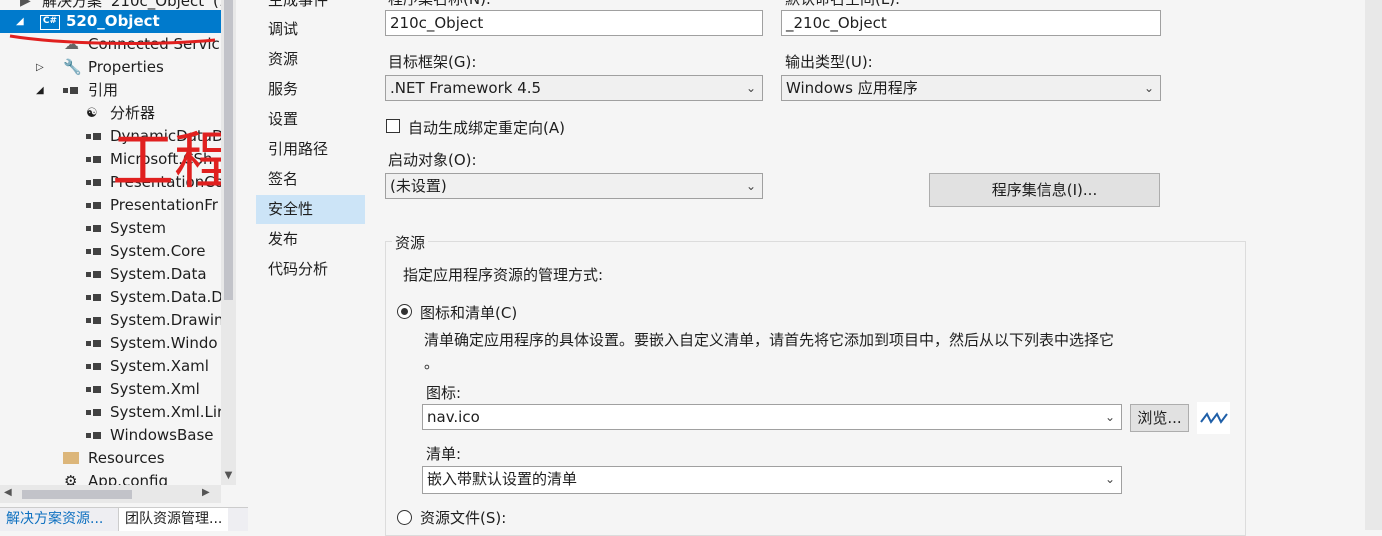 This screenshot has width=1382, height=536. I want to click on assembly-name-input: 210c_Object, so click(574, 23).